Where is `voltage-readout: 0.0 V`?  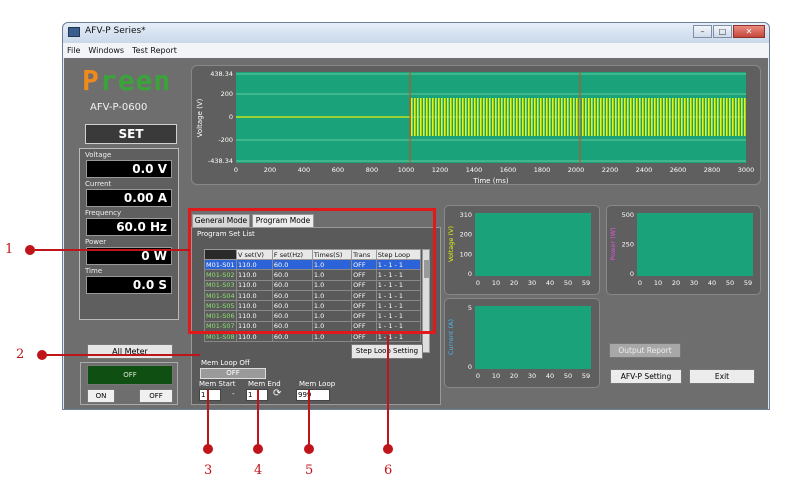
voltage-readout: 0.0 V is located at coordinates (129, 169).